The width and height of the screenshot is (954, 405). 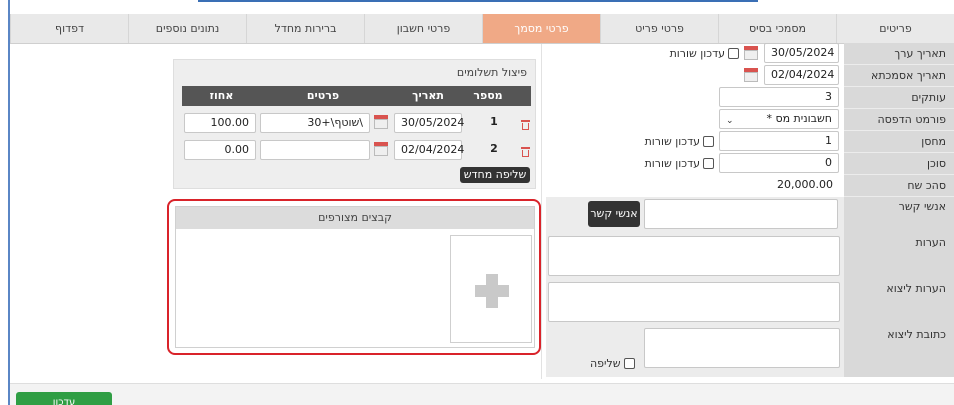 I want to click on chevron-down-icon: ⌄, so click(x=730, y=121).